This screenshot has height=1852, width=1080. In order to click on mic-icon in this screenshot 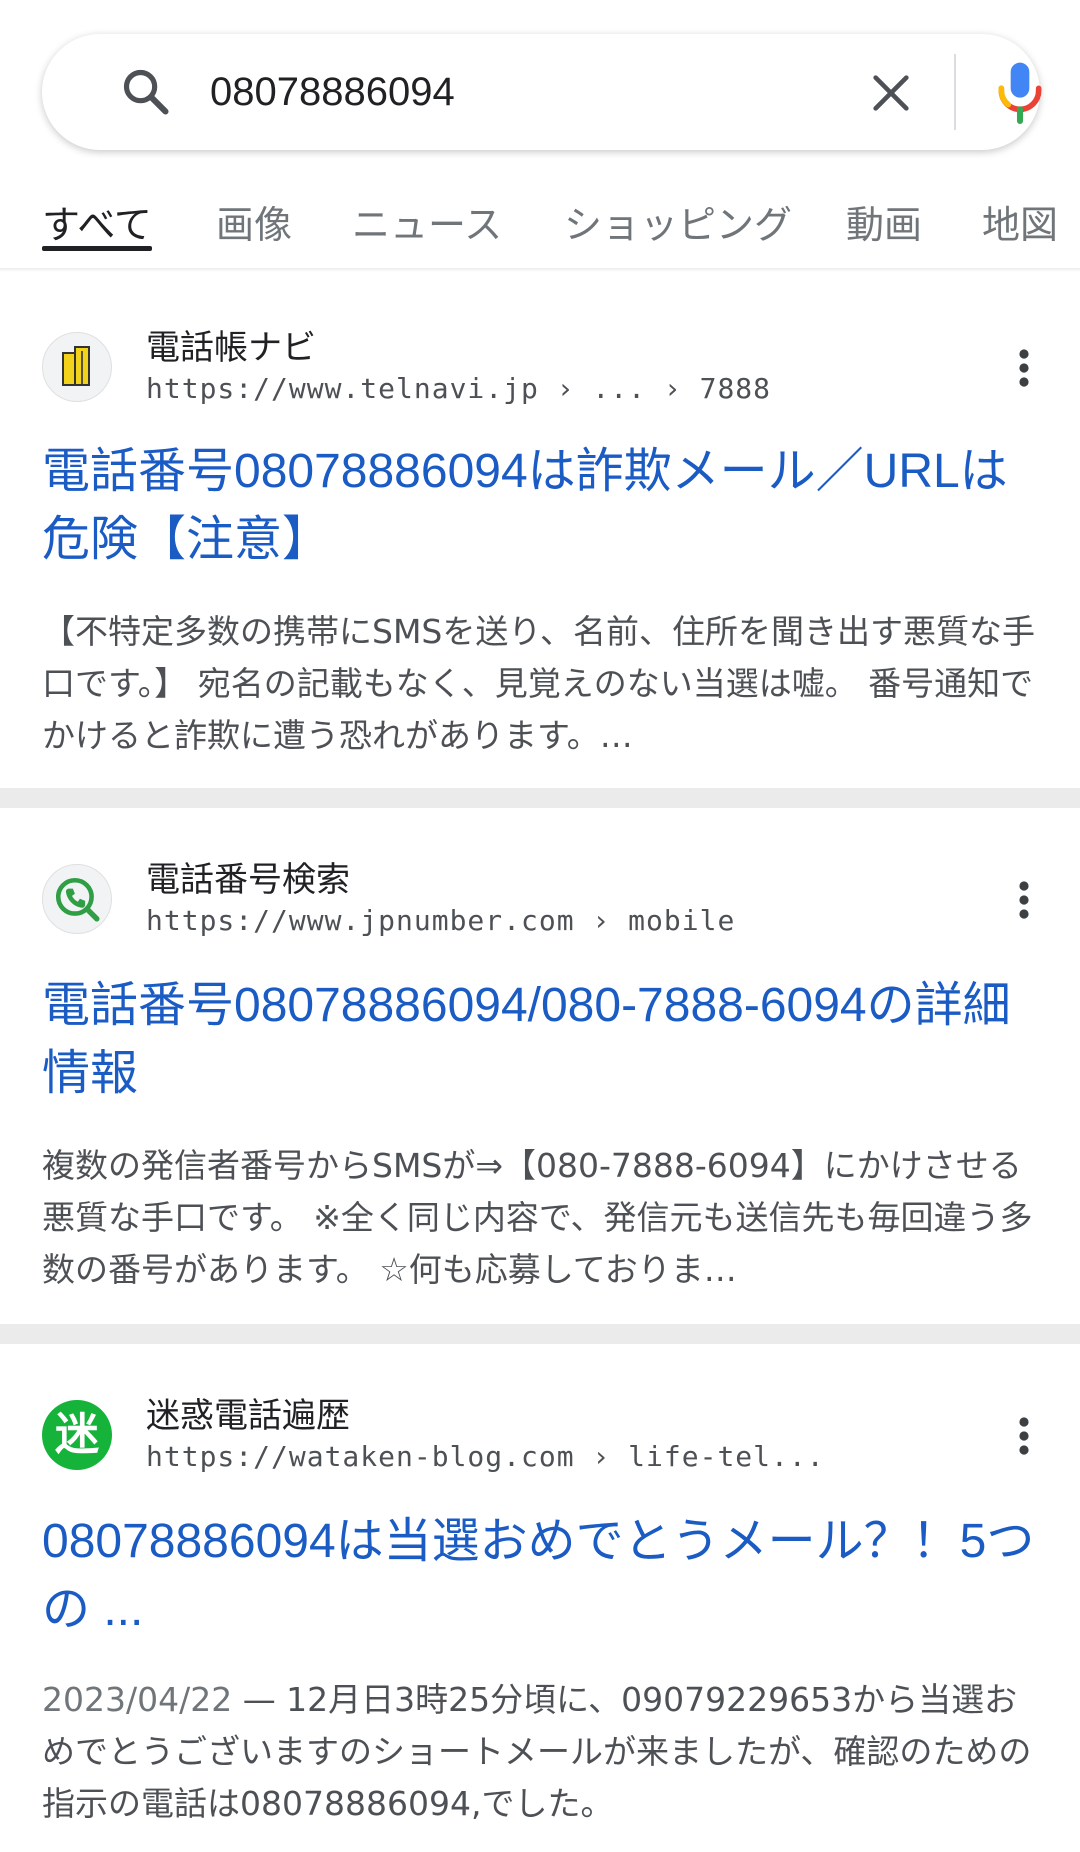, I will do `click(1020, 93)`.